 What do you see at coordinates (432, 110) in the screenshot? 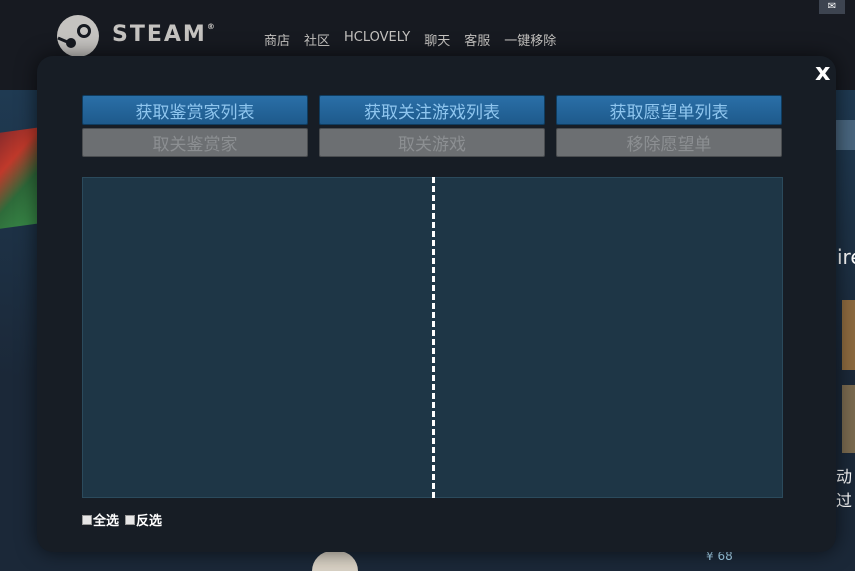
I see `get-followed-games-button: 获取关注游戏列表` at bounding box center [432, 110].